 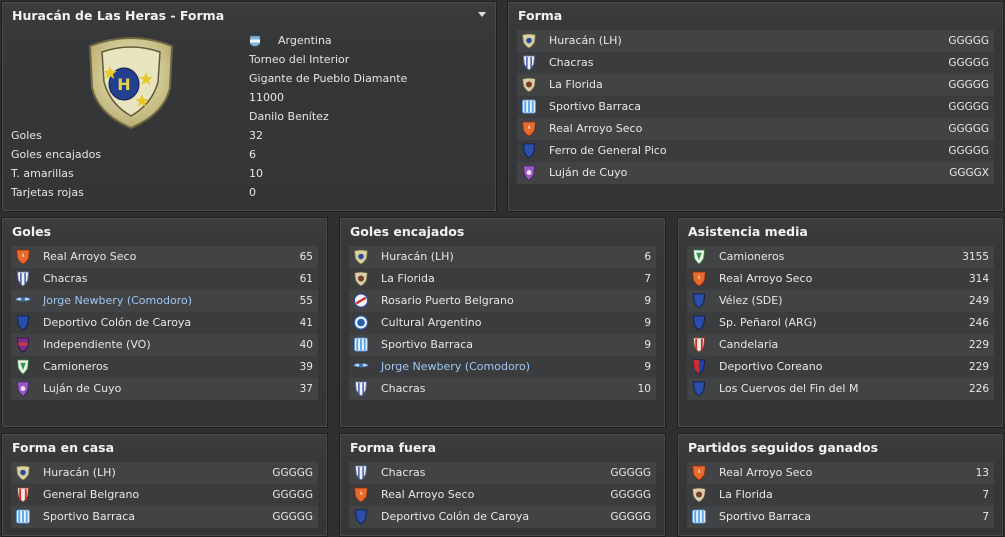 What do you see at coordinates (164, 279) in the screenshot?
I see `team-row: Chacras 61` at bounding box center [164, 279].